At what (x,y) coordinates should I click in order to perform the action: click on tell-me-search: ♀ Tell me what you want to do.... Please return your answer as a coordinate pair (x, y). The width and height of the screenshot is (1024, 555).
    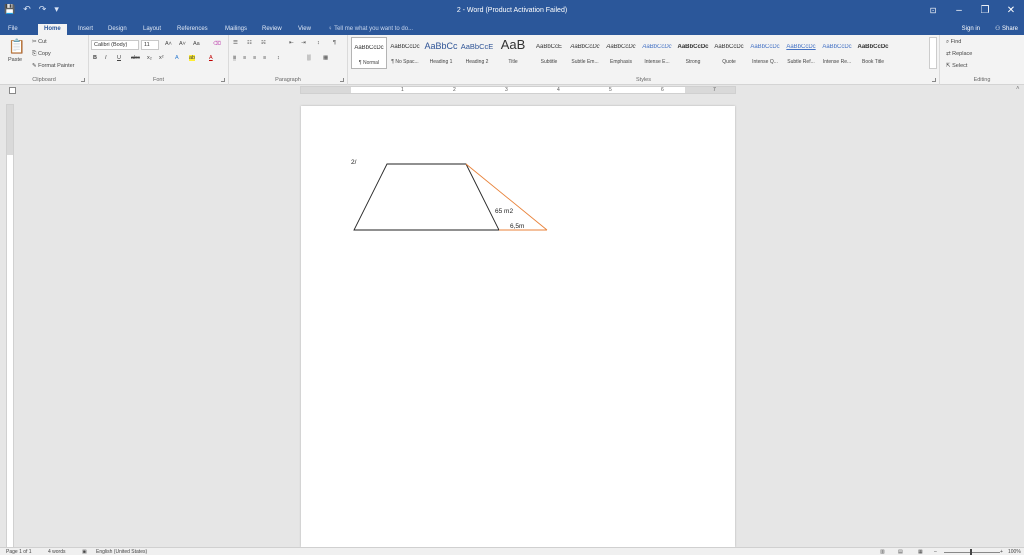
    Looking at the image, I should click on (370, 29).